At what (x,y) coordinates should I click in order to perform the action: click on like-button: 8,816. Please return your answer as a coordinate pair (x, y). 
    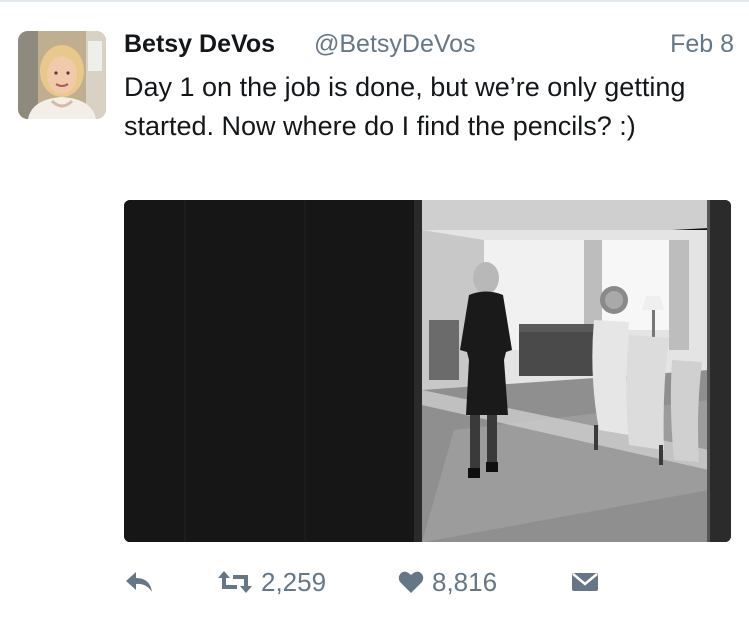
    Looking at the image, I should click on (447, 582).